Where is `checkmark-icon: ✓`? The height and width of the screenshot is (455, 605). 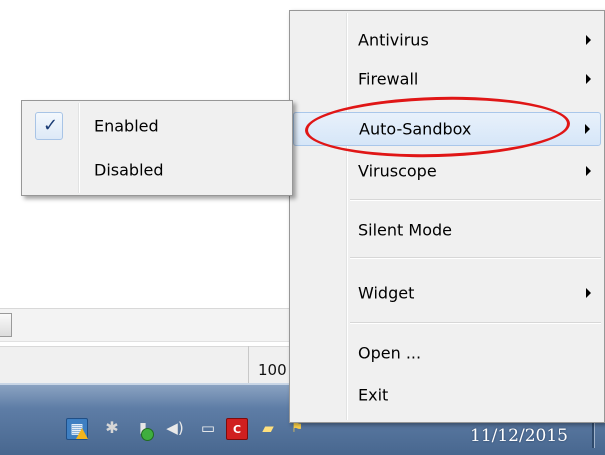 checkmark-icon: ✓ is located at coordinates (51, 125).